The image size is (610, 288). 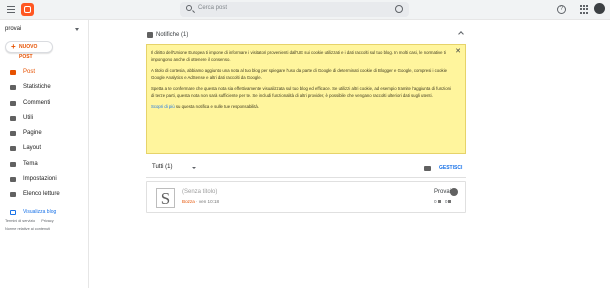 What do you see at coordinates (150, 35) in the screenshot?
I see `notification-flag-icon` at bounding box center [150, 35].